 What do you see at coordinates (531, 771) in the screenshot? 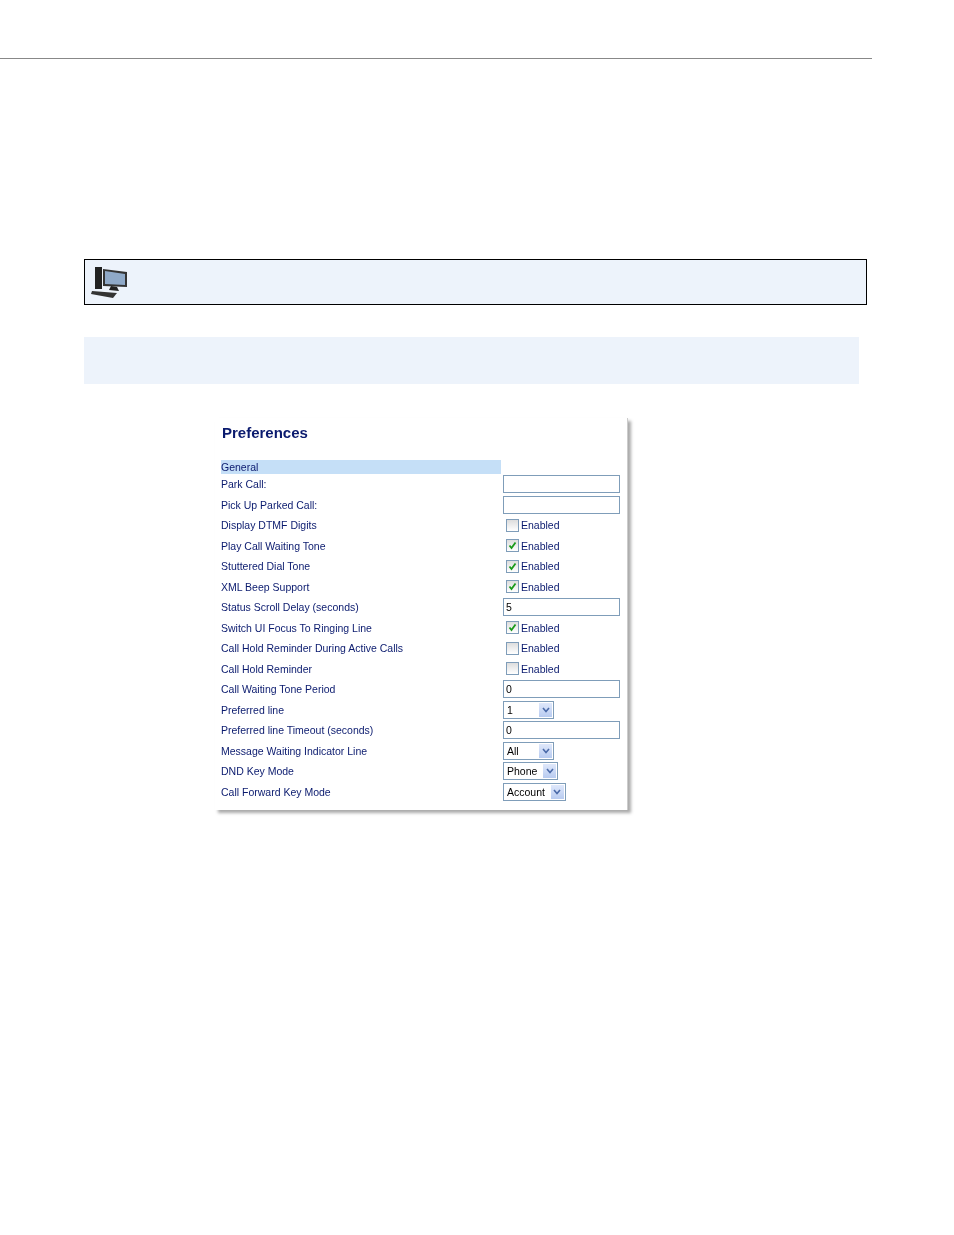
I see `dropdown: Phone` at bounding box center [531, 771].